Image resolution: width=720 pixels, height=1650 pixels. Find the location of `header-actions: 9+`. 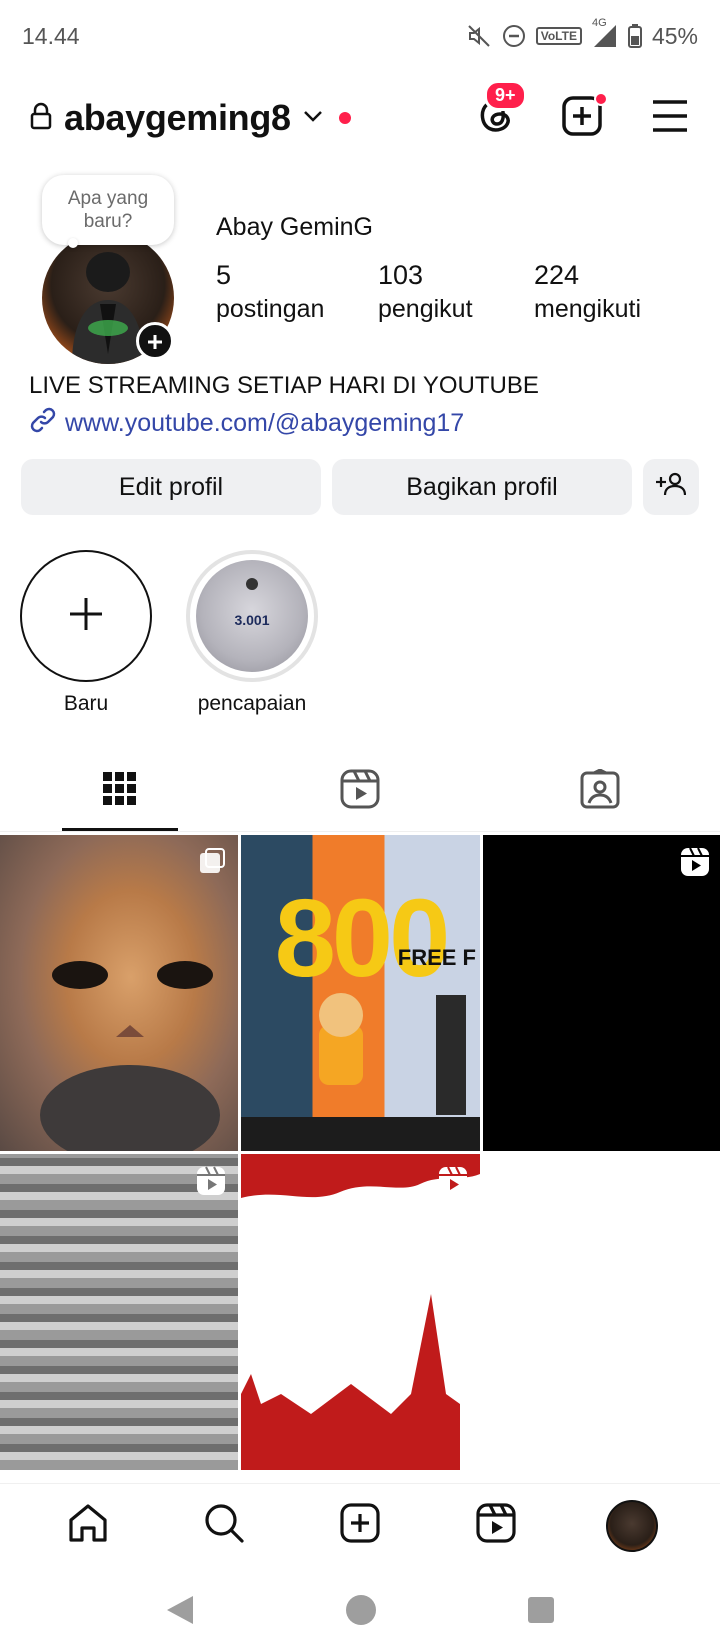

header-actions: 9+ is located at coordinates (582, 114).